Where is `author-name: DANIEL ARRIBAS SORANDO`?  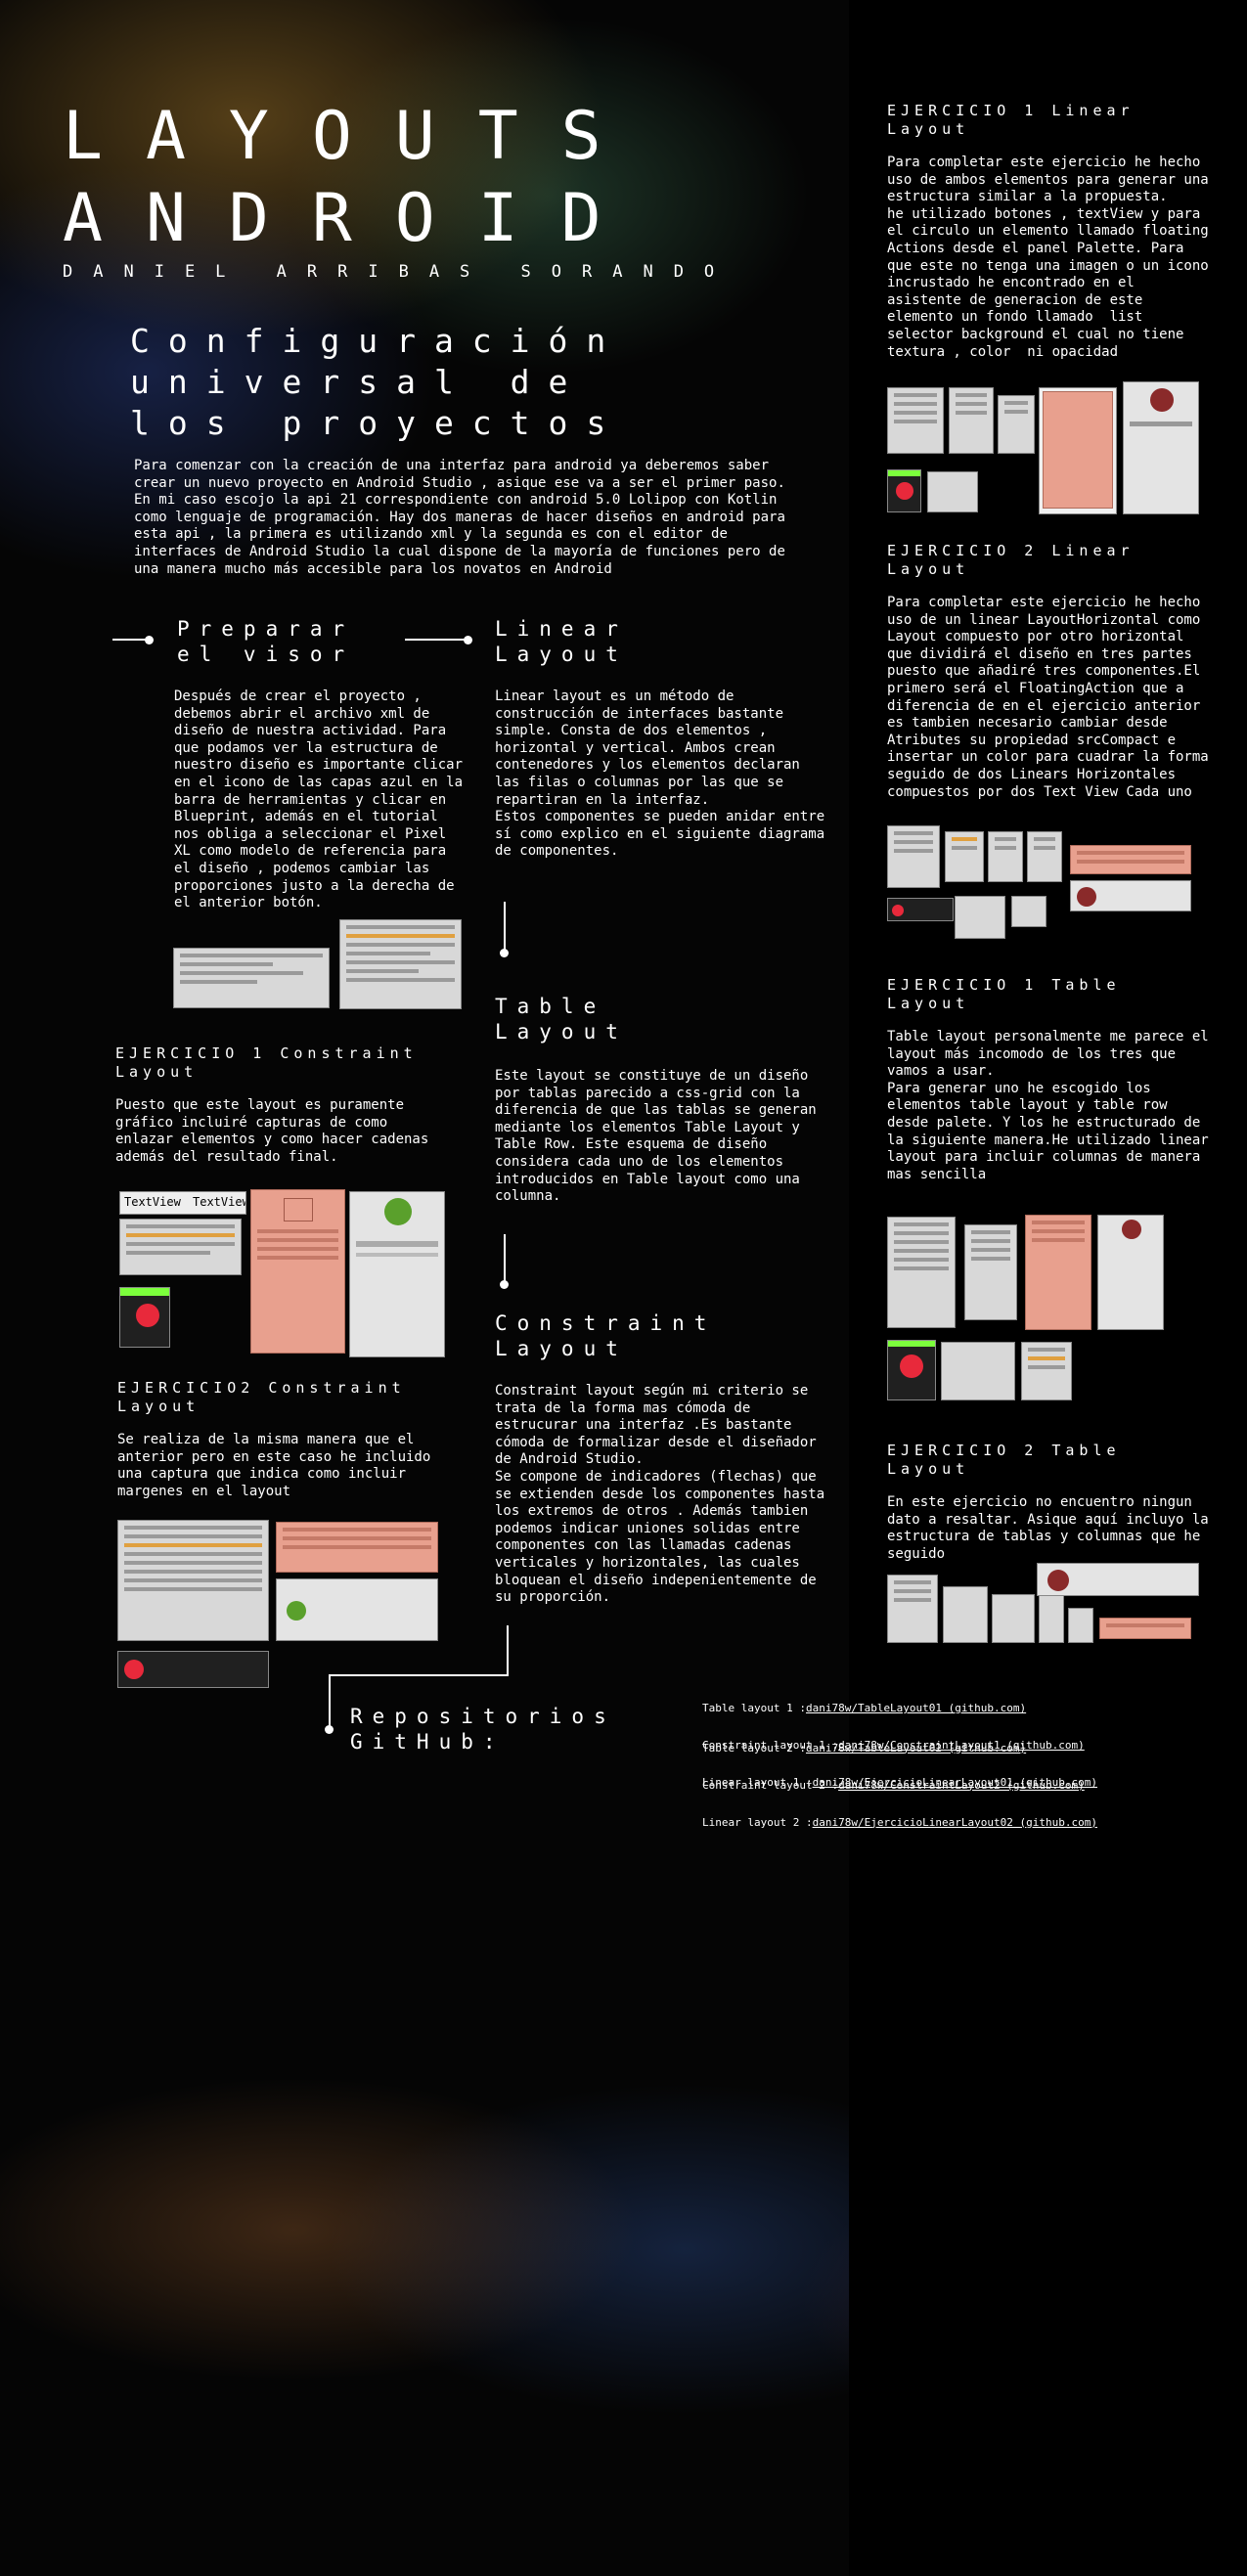
author-name: DANIEL ARRIBAS SORANDO is located at coordinates (399, 272).